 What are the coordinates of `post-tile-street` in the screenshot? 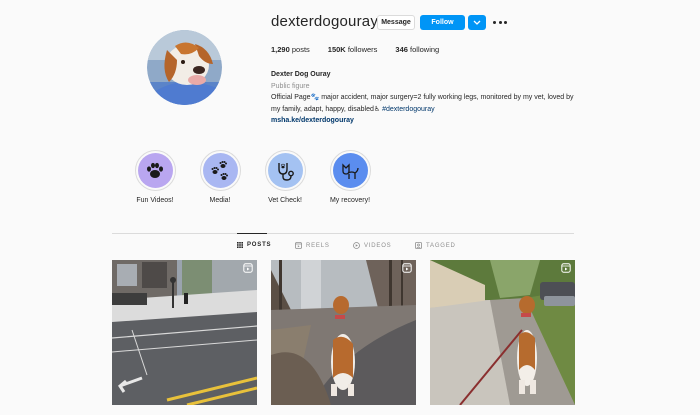 It's located at (184, 332).